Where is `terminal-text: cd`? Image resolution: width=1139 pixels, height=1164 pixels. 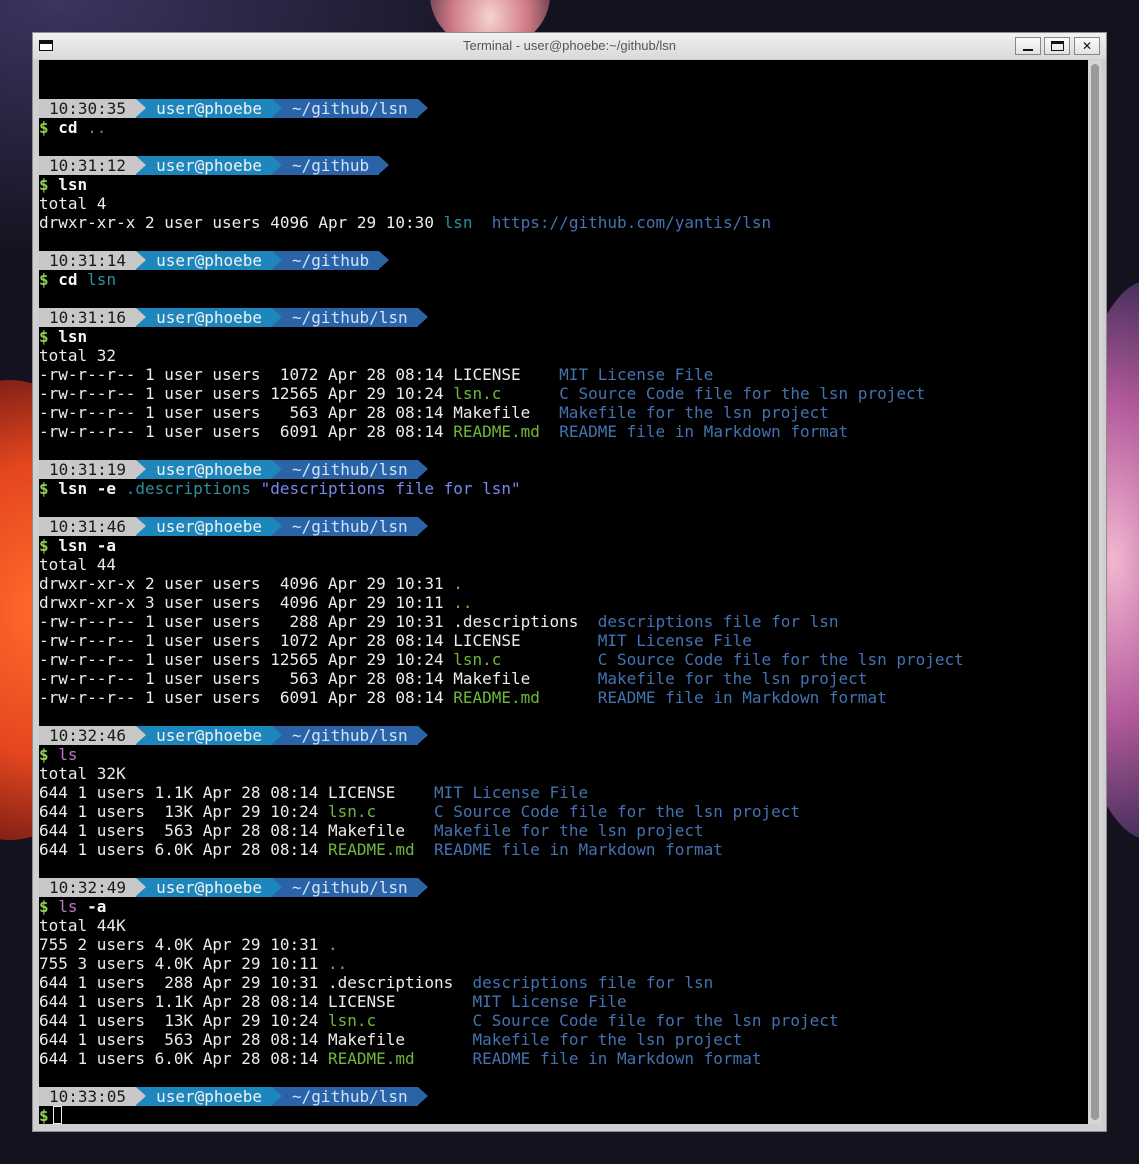 terminal-text: cd is located at coordinates (73, 127).